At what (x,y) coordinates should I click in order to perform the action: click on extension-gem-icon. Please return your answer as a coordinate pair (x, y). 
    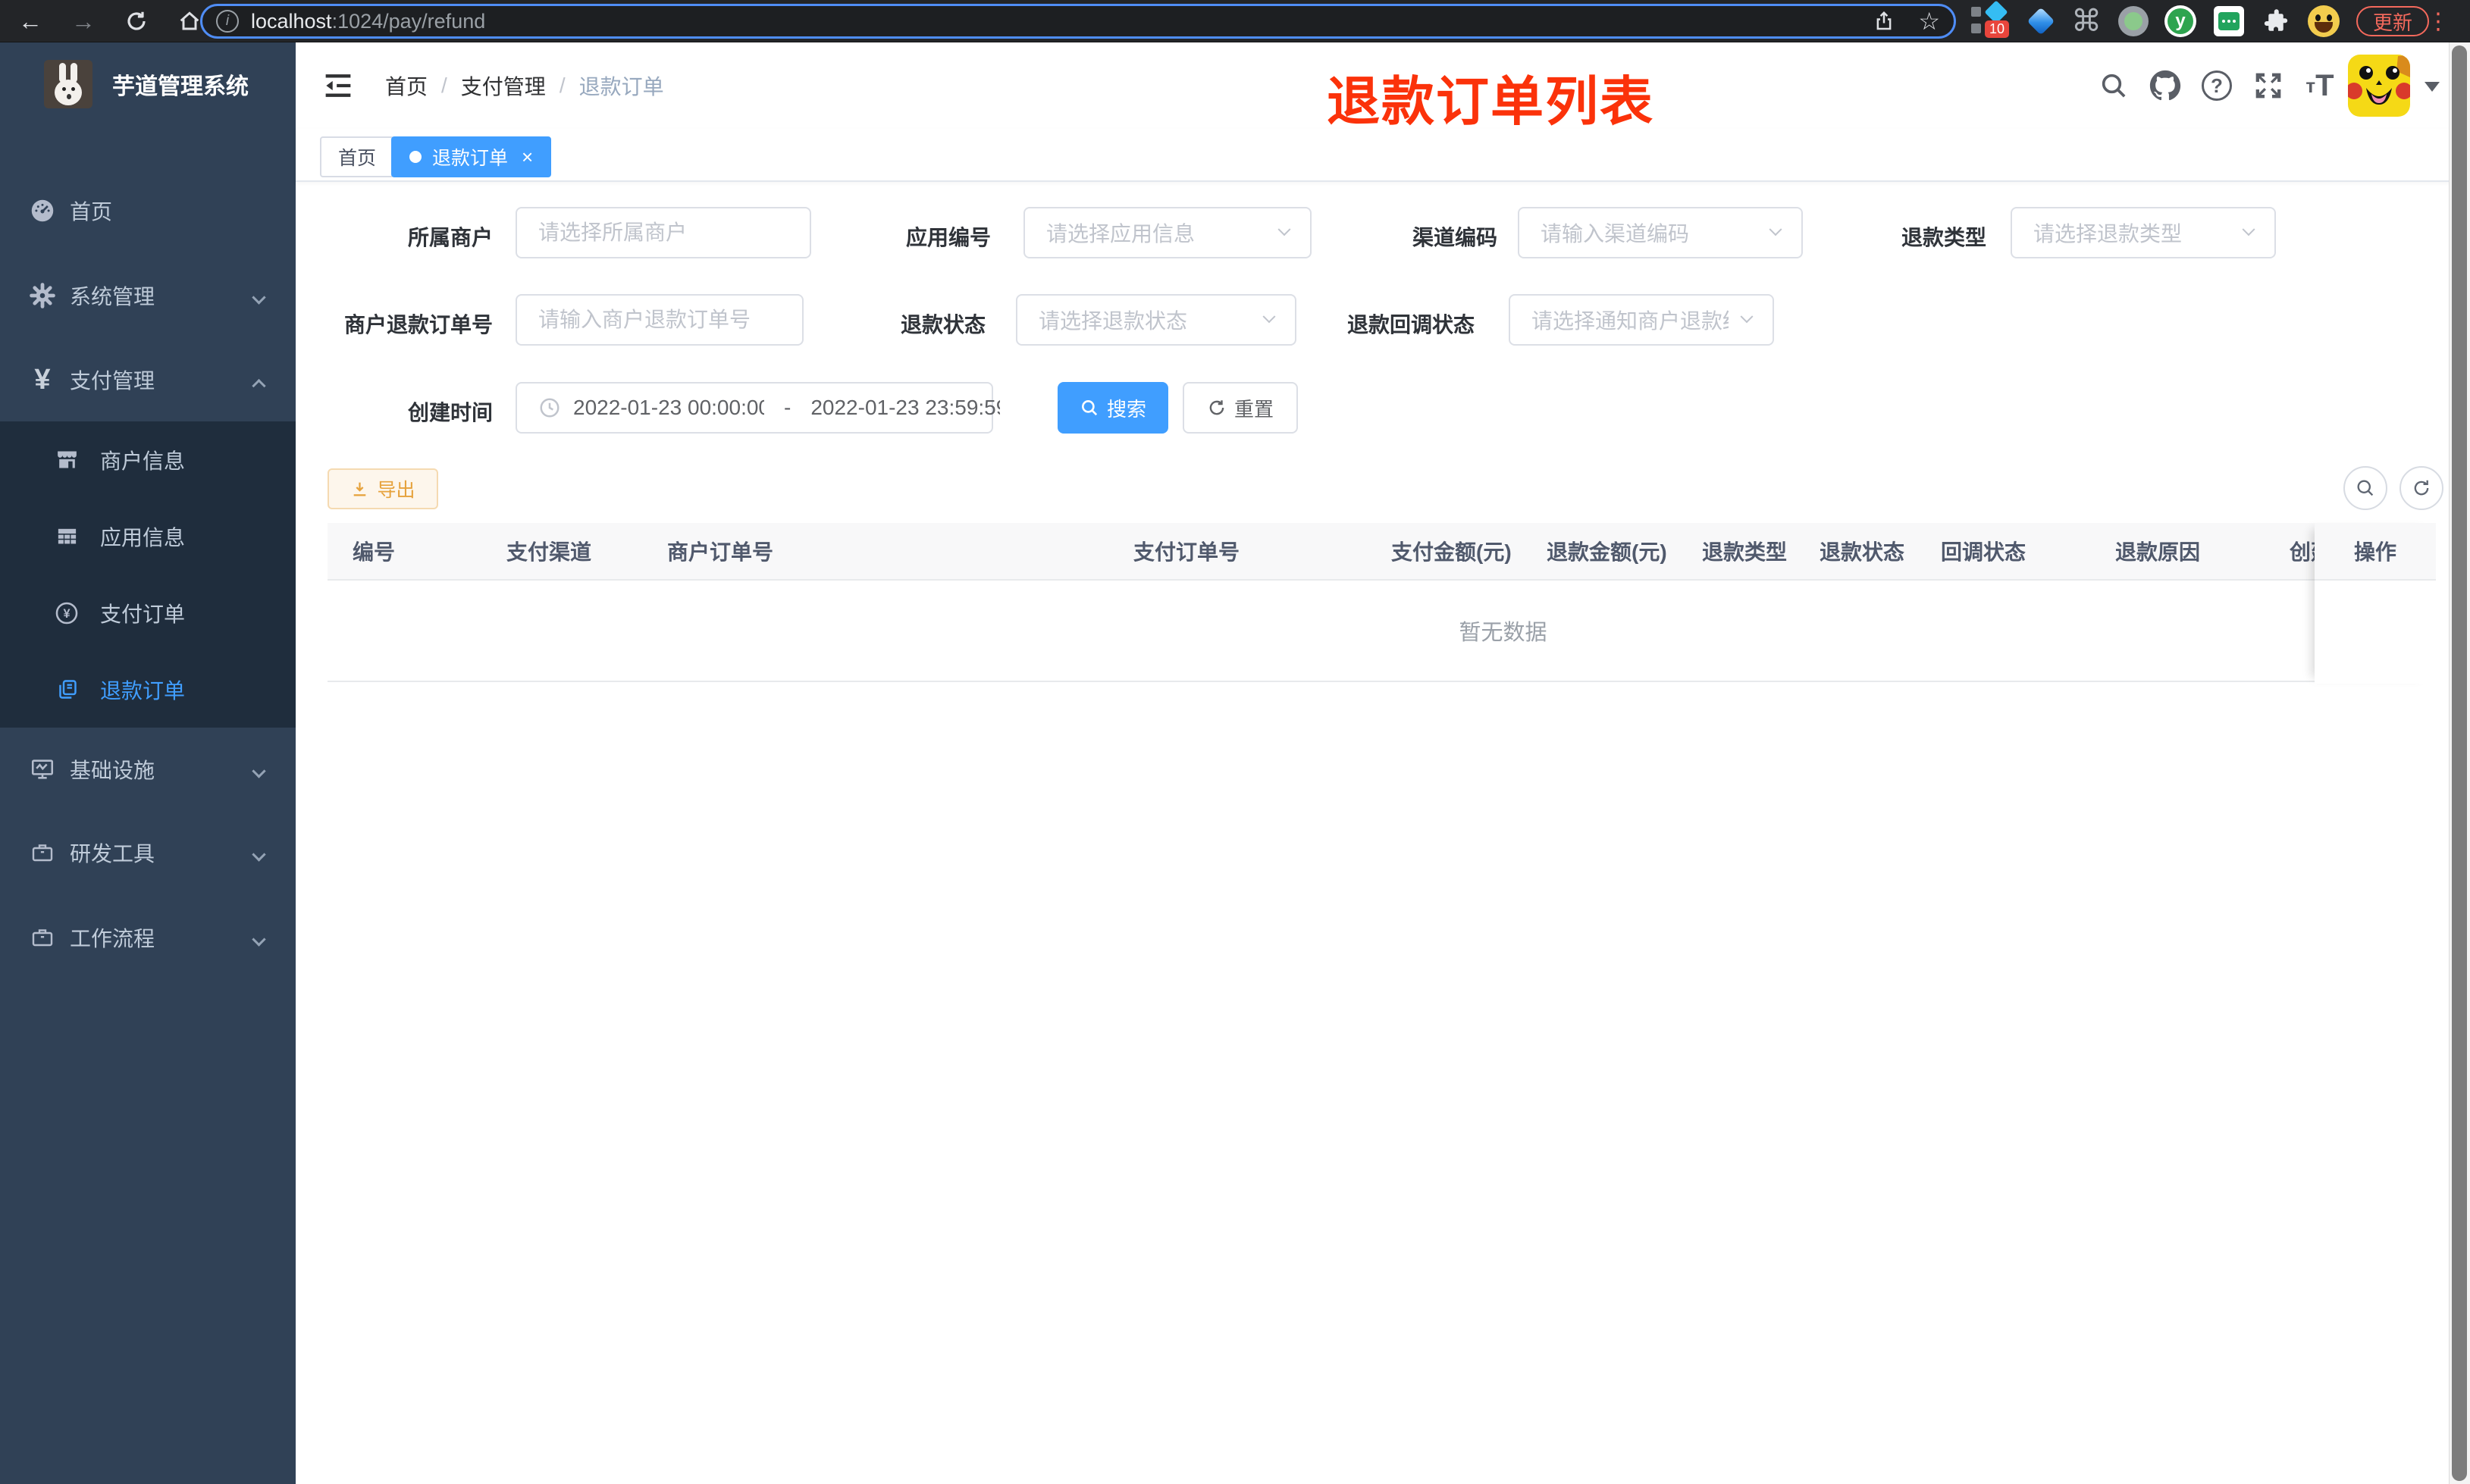
    Looking at the image, I should click on (2041, 21).